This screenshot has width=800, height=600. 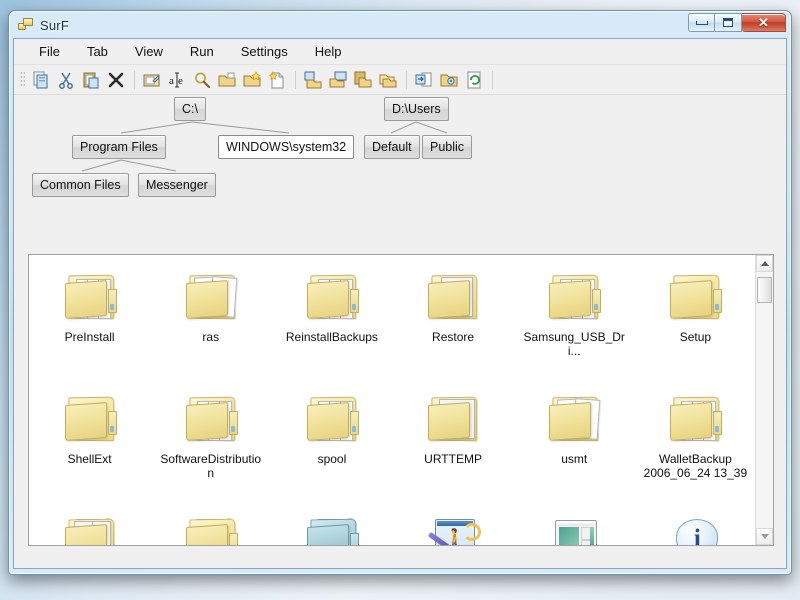 I want to click on file-item-selected: xircom, so click(x=331, y=525).